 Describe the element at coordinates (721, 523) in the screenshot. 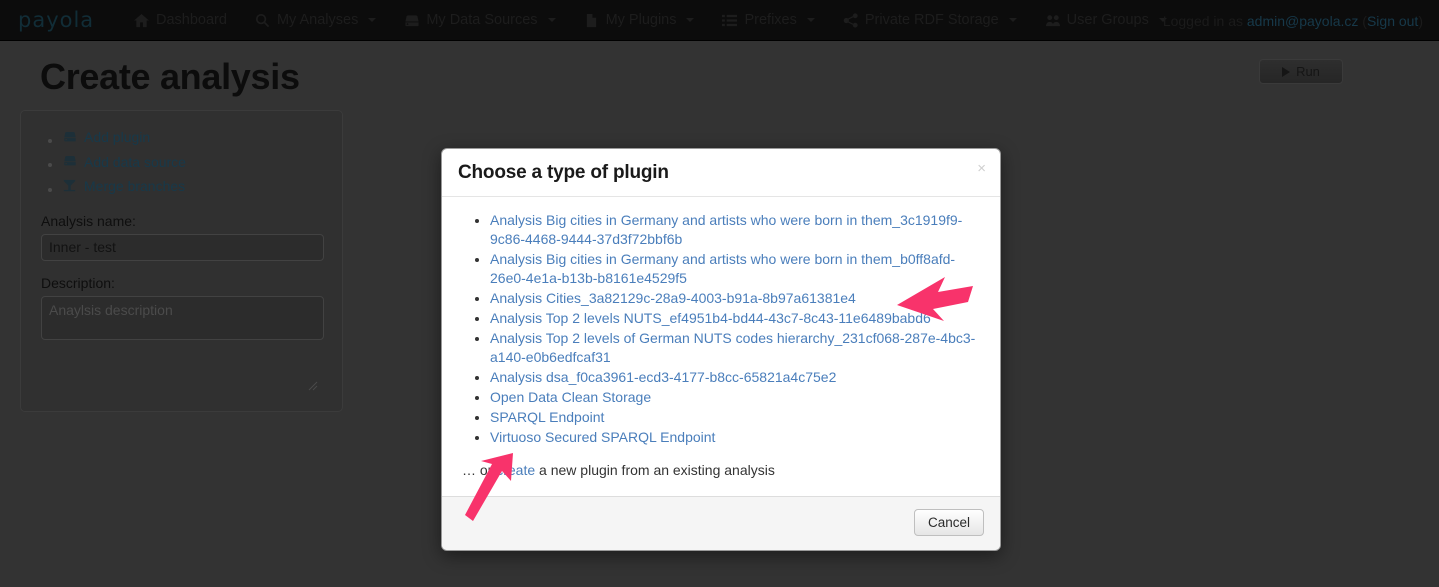

I see `modal-footer: Cancel` at that location.